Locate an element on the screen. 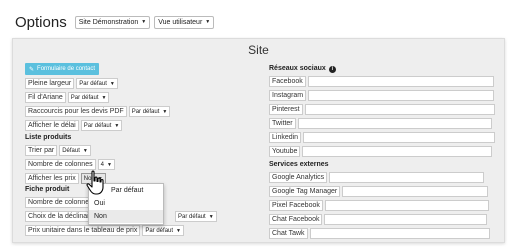 This screenshot has width=520, height=249. social-label: Youtube is located at coordinates (285, 151).